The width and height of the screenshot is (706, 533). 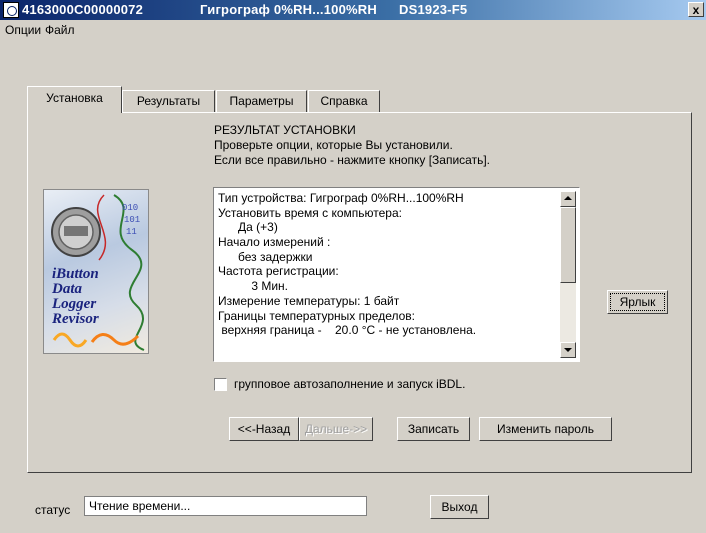 I want to click on tab-parameters: Параметры, so click(x=261, y=101).